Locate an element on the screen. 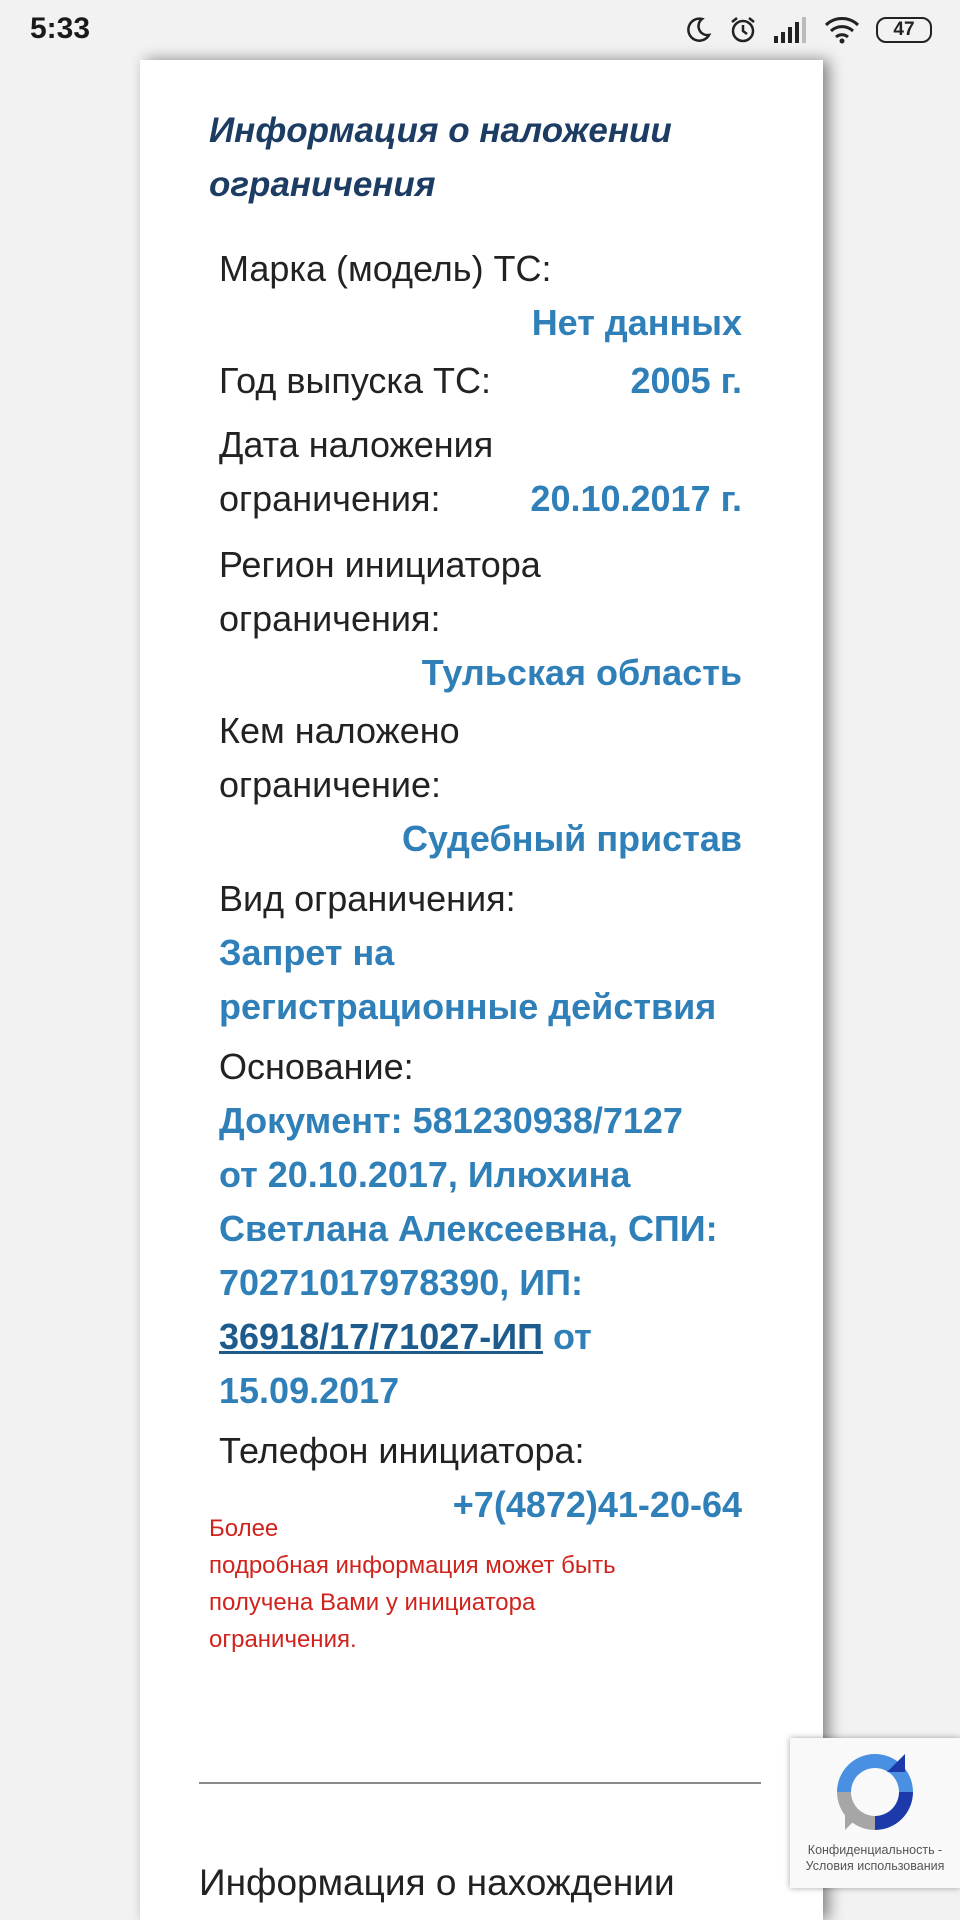 This screenshot has width=960, height=1920. moon-icon is located at coordinates (698, 30).